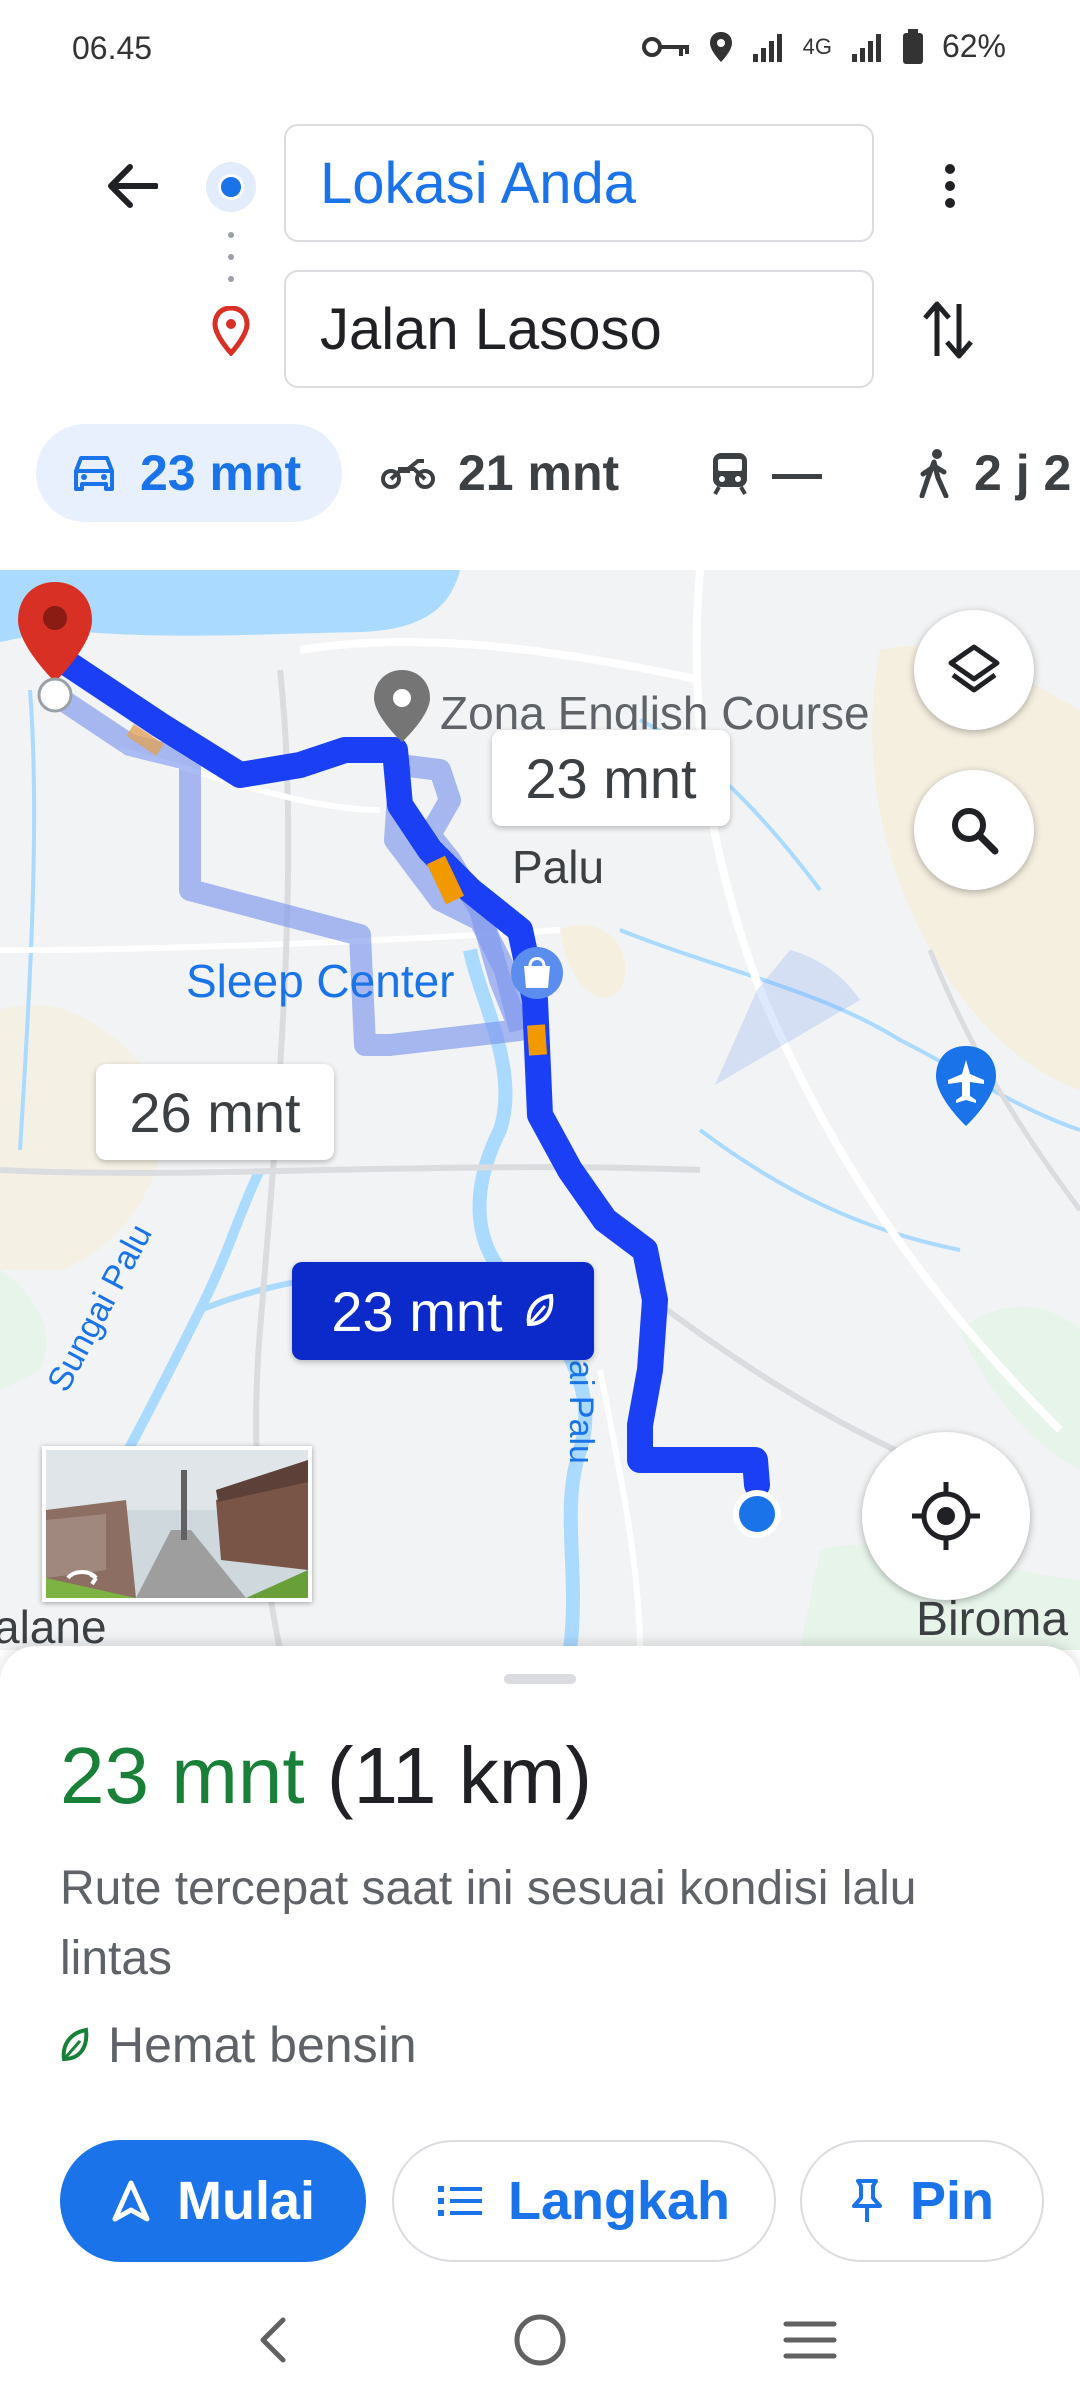  I want to click on mode-motorcycle: 21 mnt, so click(499, 473).